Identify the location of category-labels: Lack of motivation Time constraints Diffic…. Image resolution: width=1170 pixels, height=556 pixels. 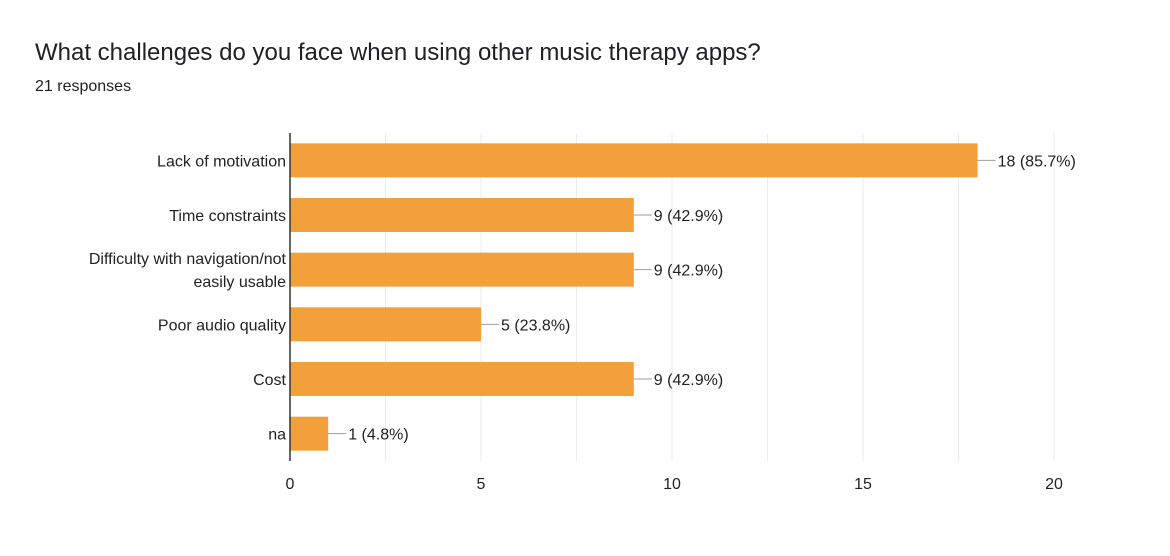
(188, 298).